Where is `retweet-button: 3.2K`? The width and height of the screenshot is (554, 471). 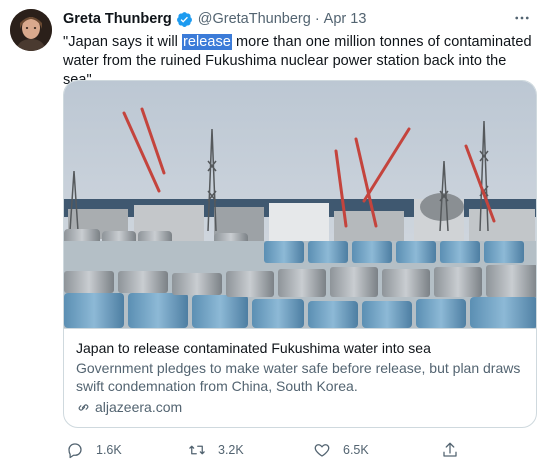 retweet-button: 3.2K is located at coordinates (216, 450).